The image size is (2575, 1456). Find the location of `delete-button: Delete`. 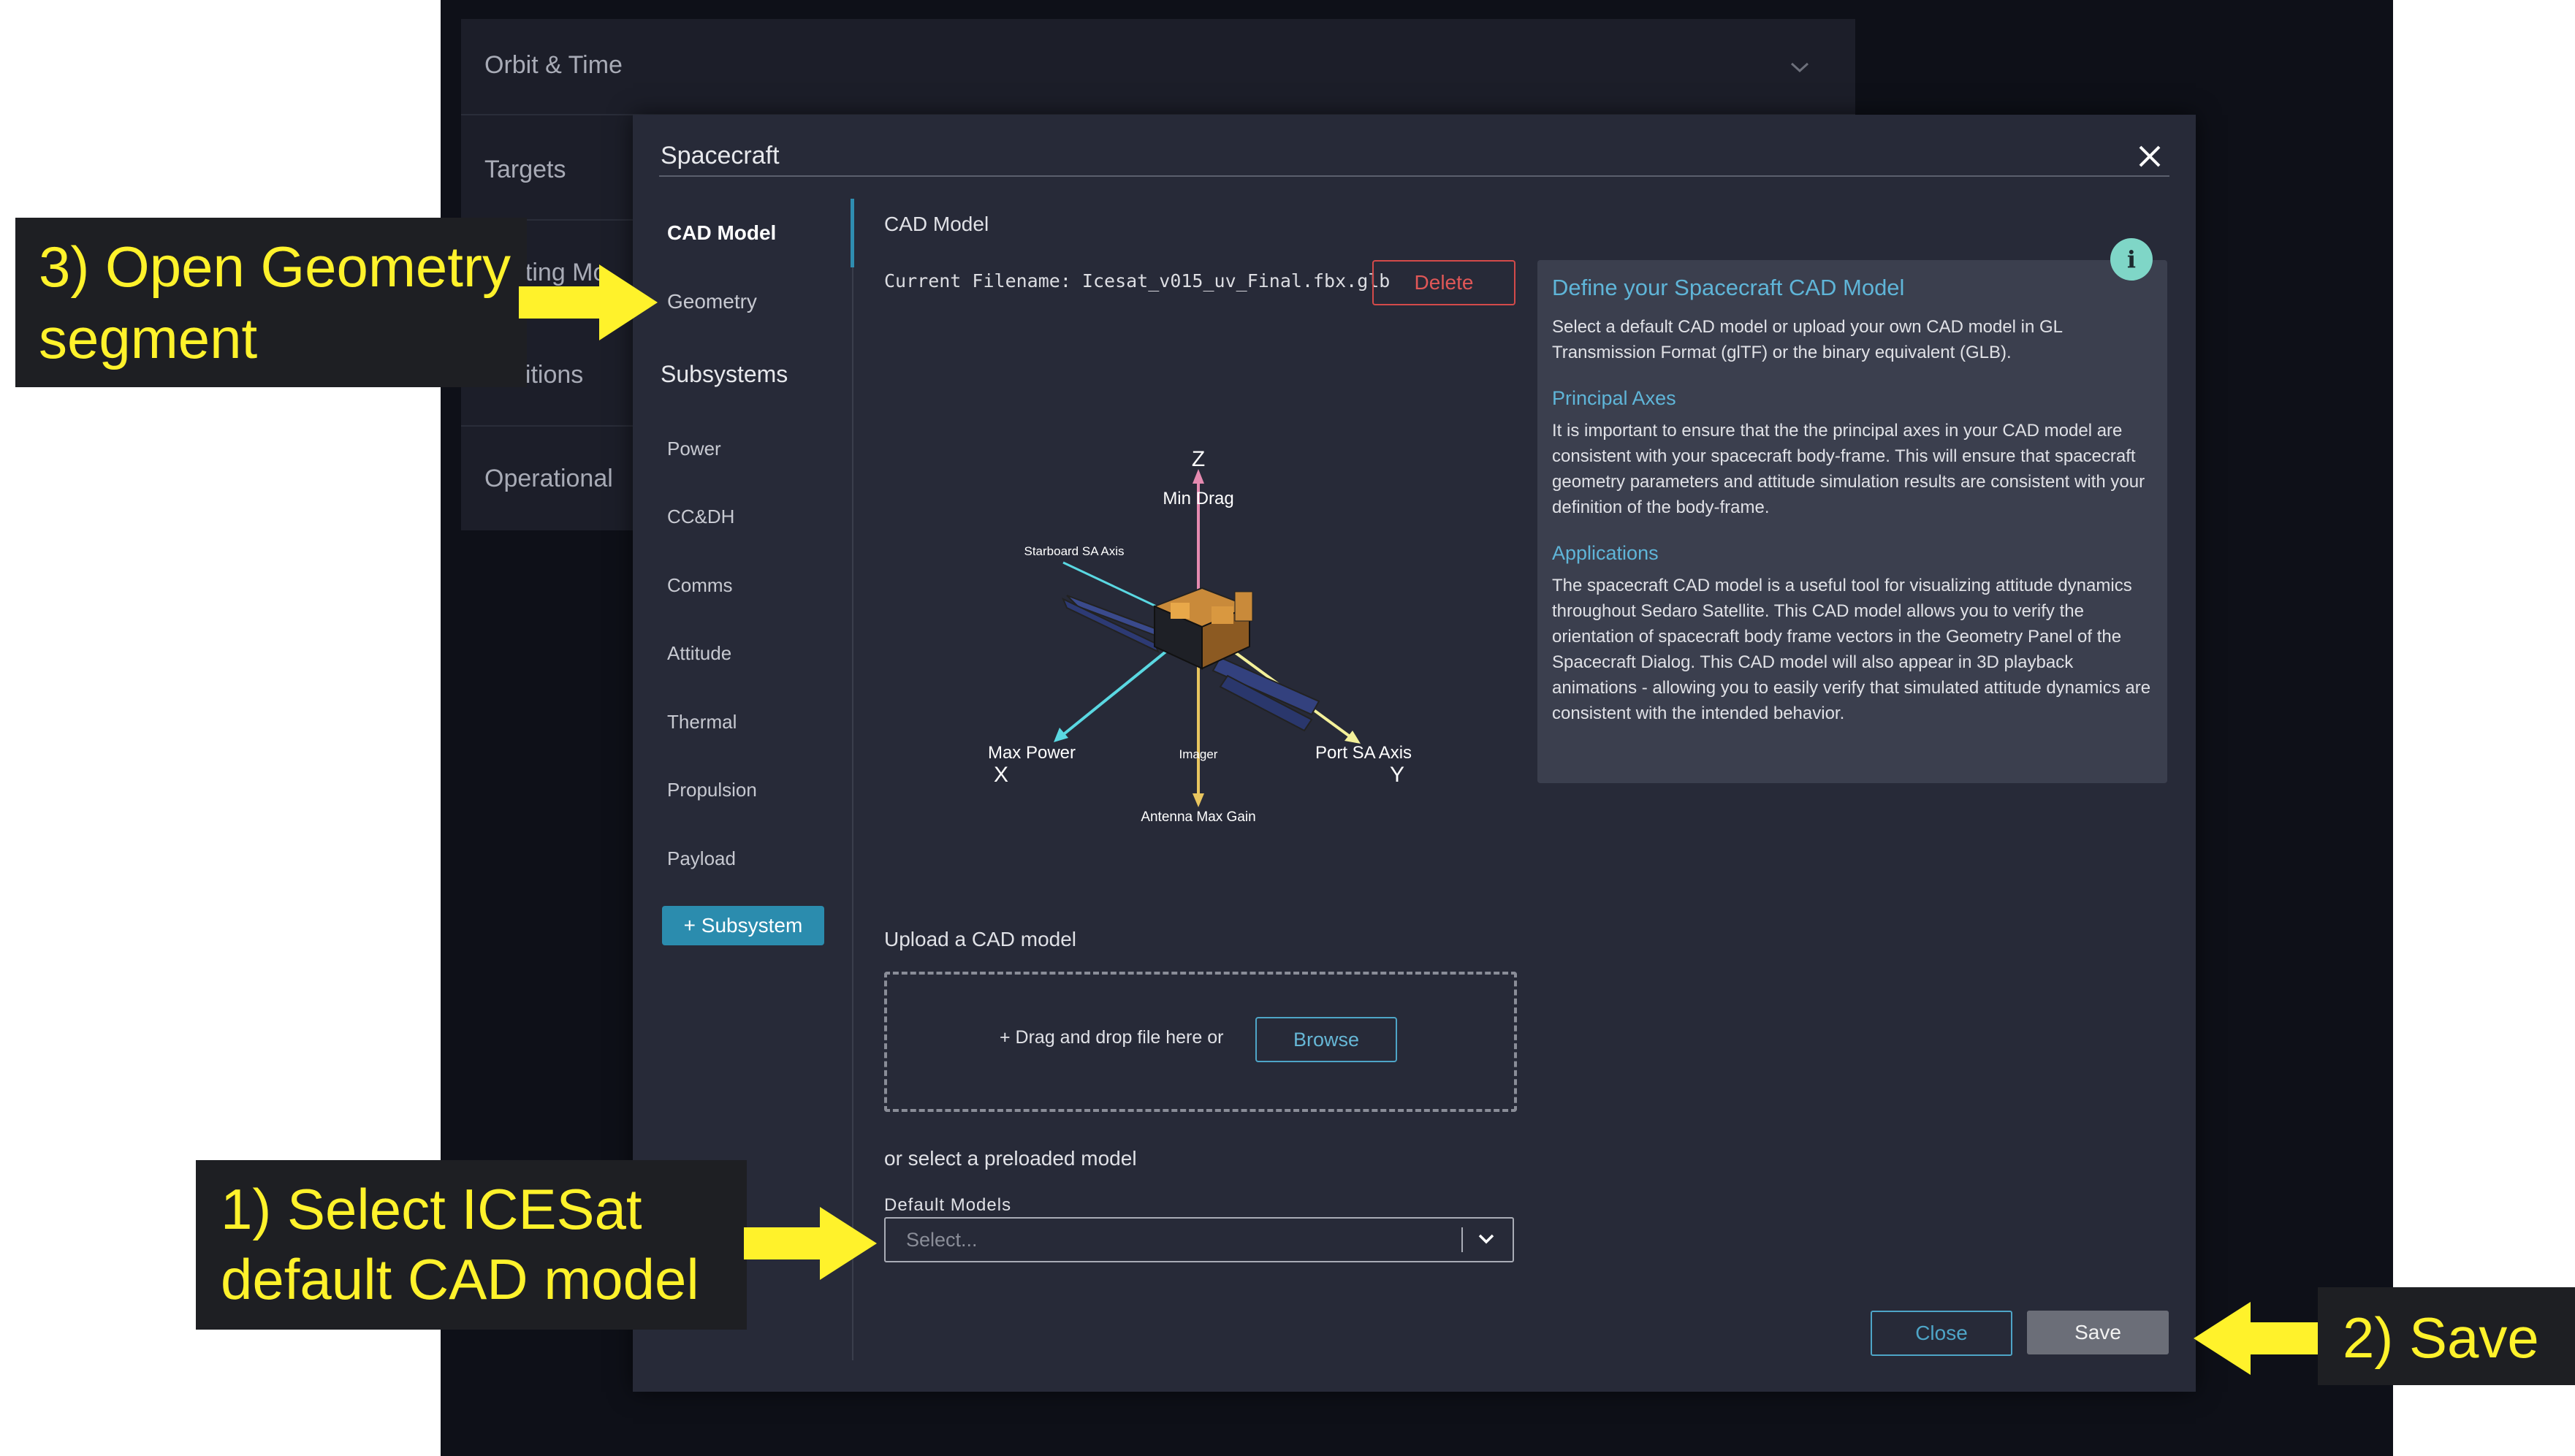

delete-button: Delete is located at coordinates (1443, 282).